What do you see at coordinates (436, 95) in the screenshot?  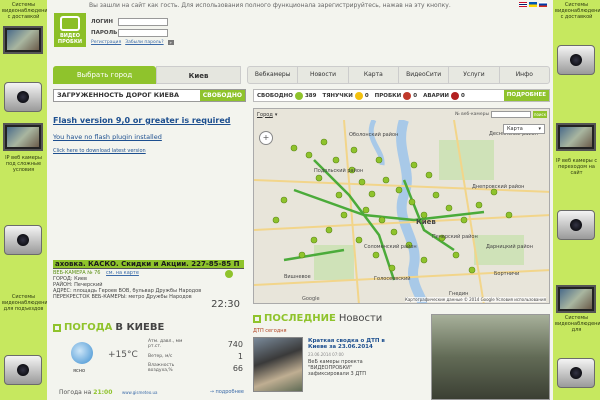 I see `accident-label: АВАРИИ` at bounding box center [436, 95].